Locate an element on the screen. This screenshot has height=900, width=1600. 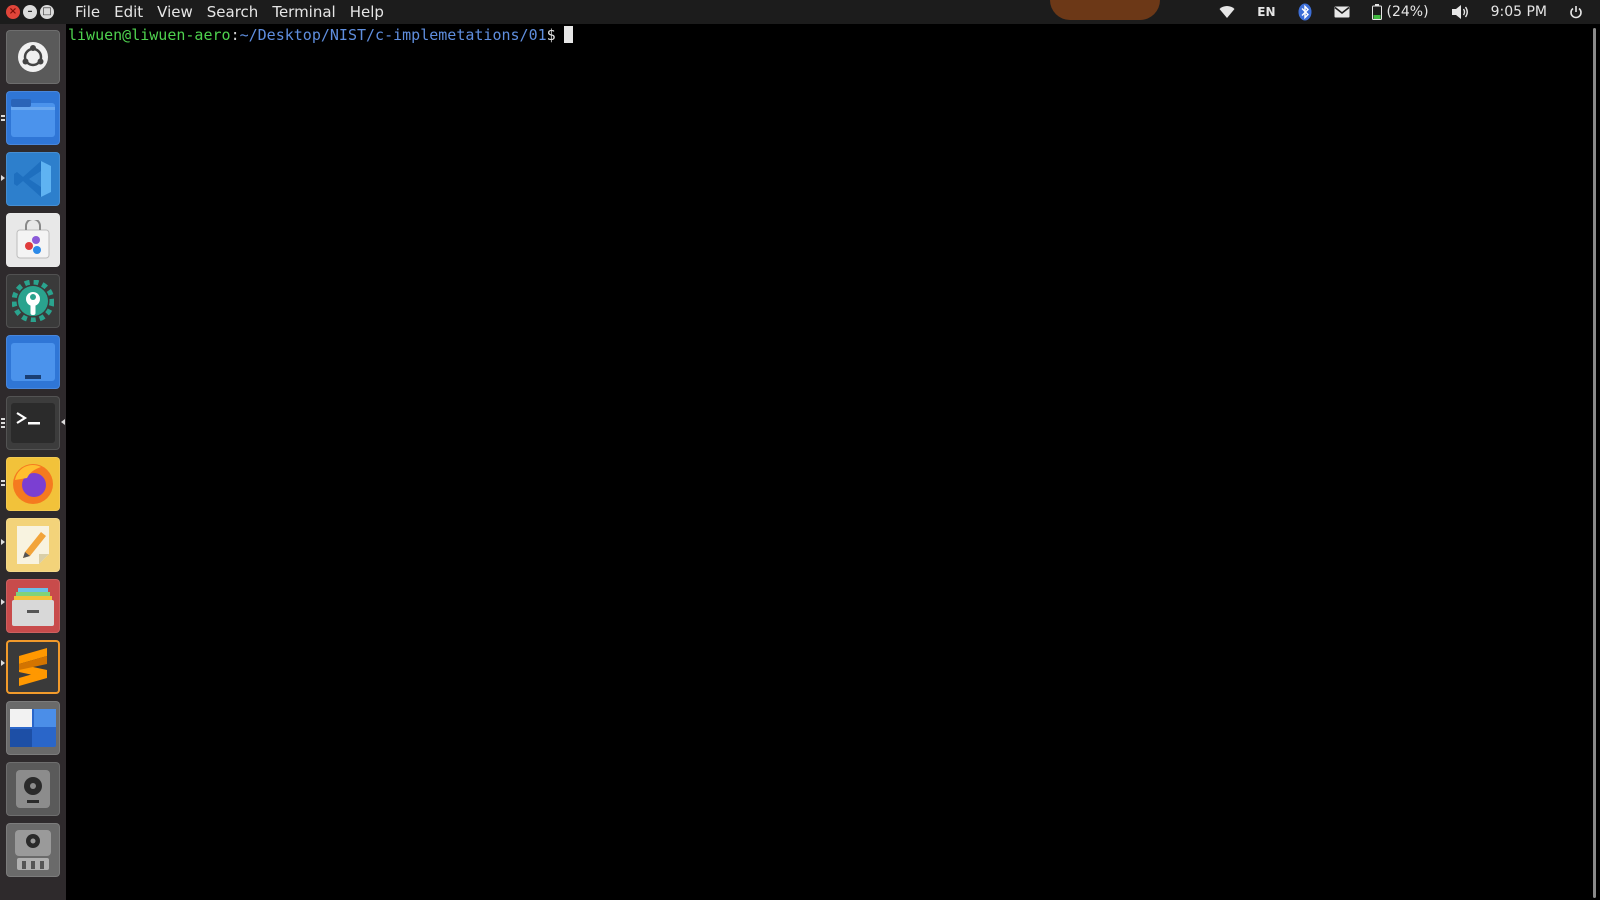
launcher-item-files is located at coordinates (33, 118).